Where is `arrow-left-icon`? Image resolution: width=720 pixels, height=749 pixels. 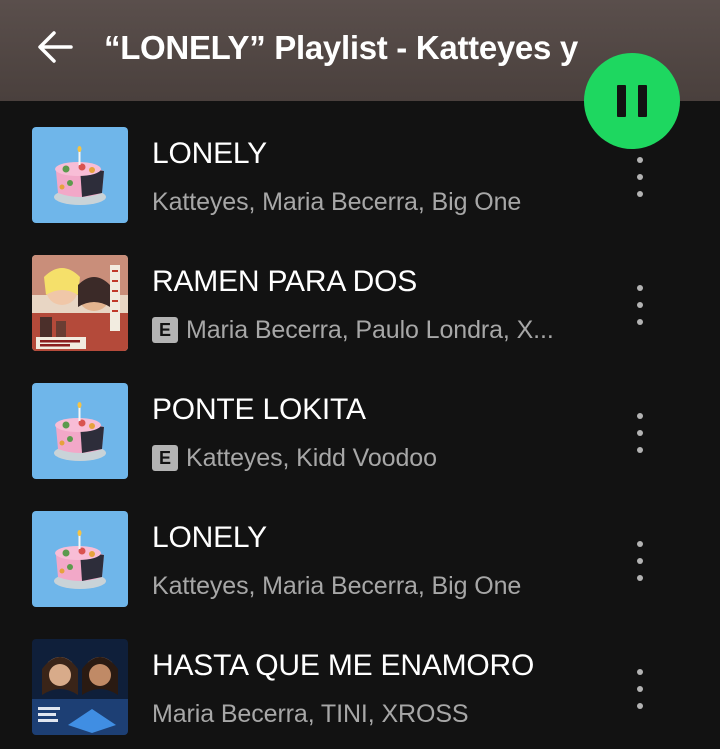 arrow-left-icon is located at coordinates (55, 47).